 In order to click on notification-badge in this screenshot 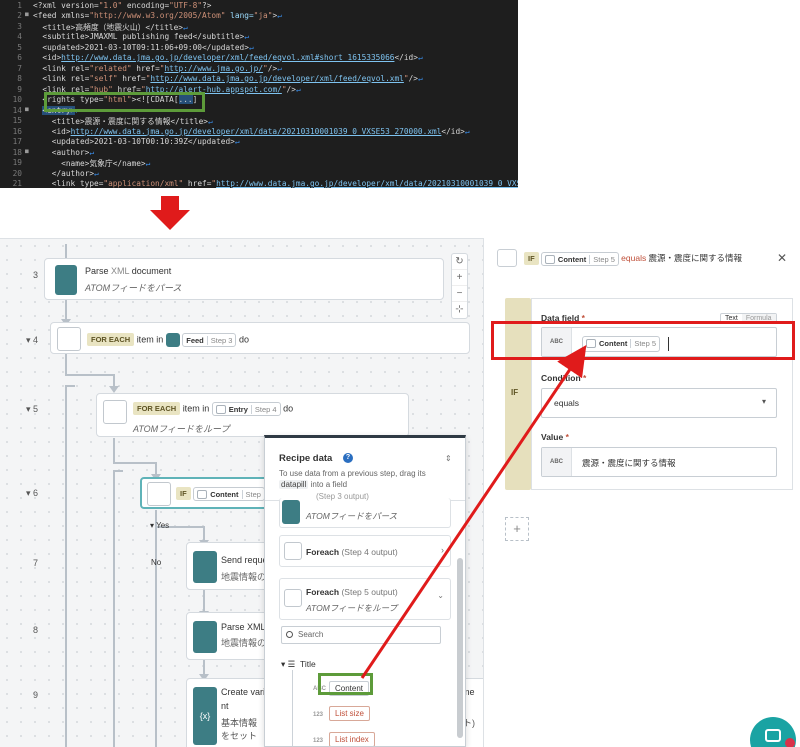, I will do `click(790, 742)`.